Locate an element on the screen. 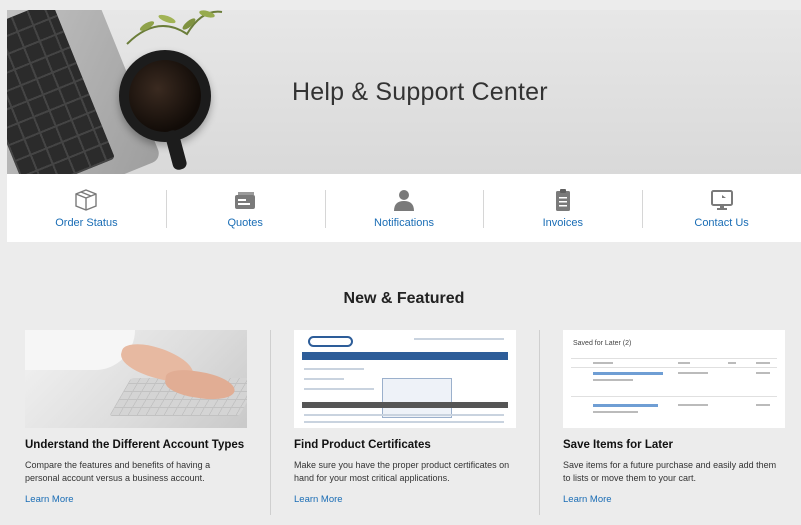 Image resolution: width=801 pixels, height=525 pixels. plant-decoration is located at coordinates (174, 27).